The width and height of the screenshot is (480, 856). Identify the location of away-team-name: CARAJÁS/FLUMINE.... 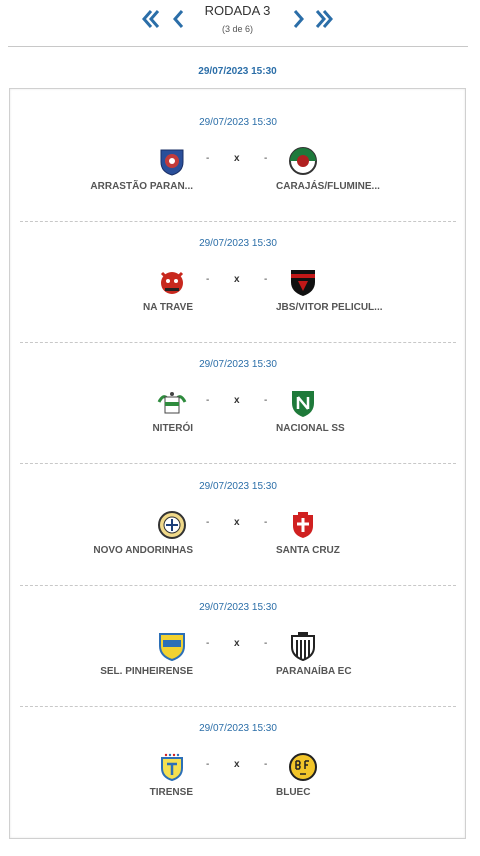
(328, 186).